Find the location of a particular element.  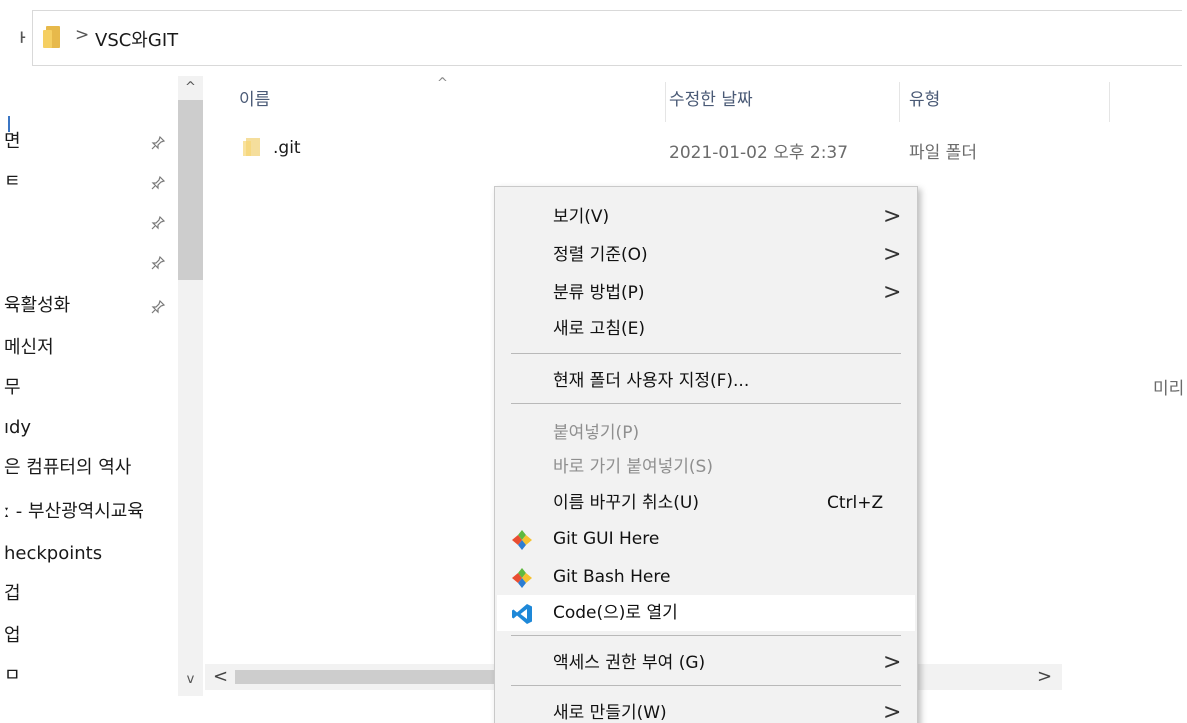

context-menu-item: 새로 만들기(W) > is located at coordinates (706, 709).